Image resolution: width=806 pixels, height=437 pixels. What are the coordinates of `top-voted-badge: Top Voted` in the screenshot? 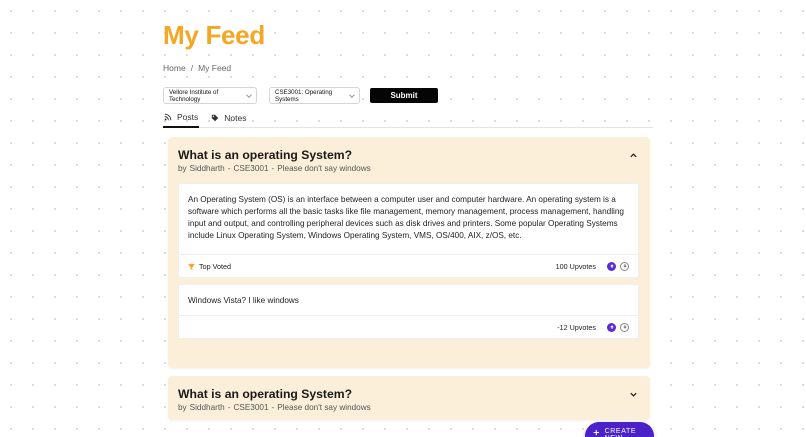 It's located at (209, 266).